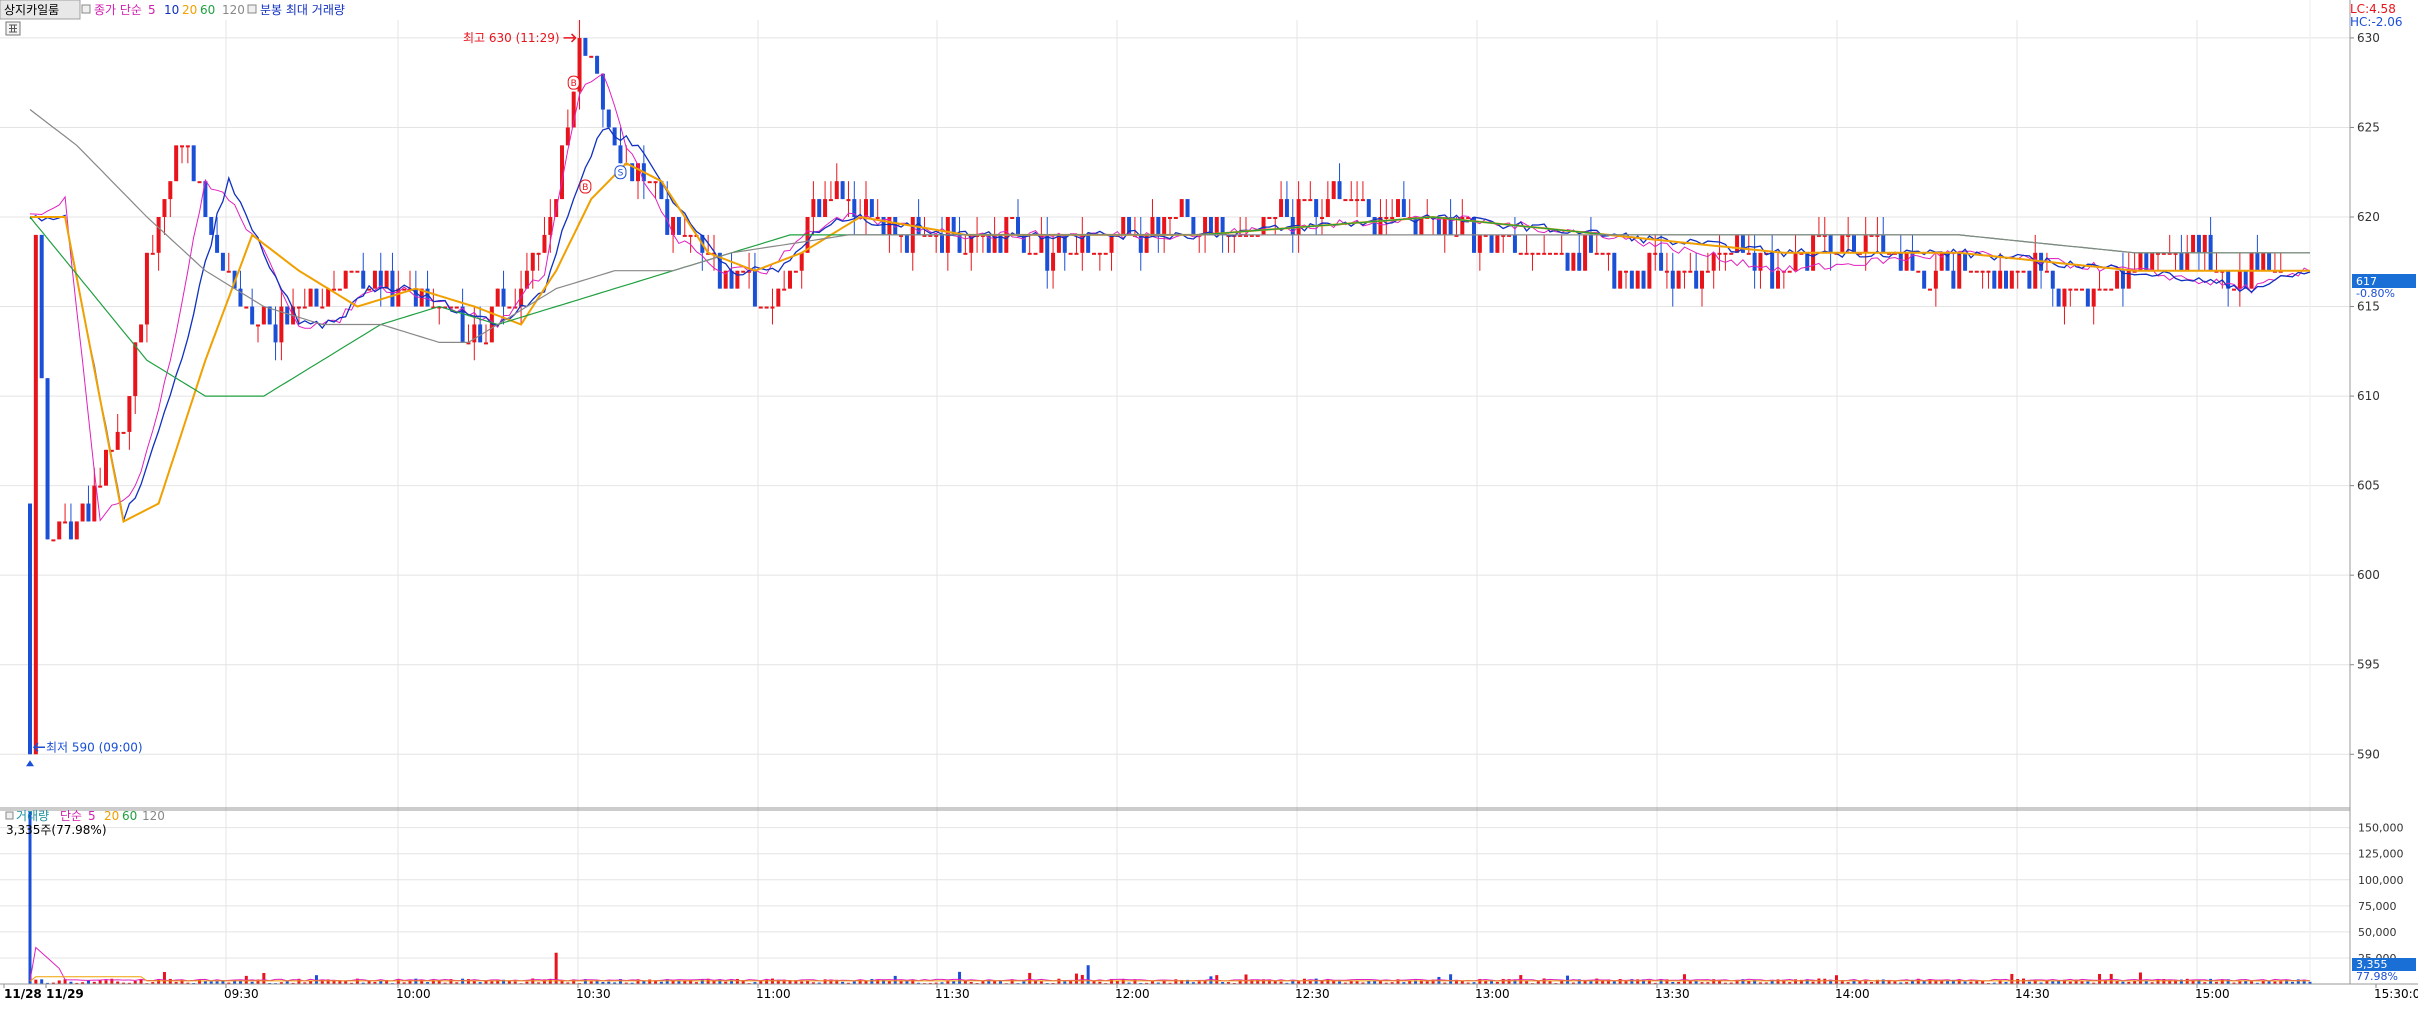  What do you see at coordinates (2368, 38) in the screenshot?
I see `price-tick-label: 630` at bounding box center [2368, 38].